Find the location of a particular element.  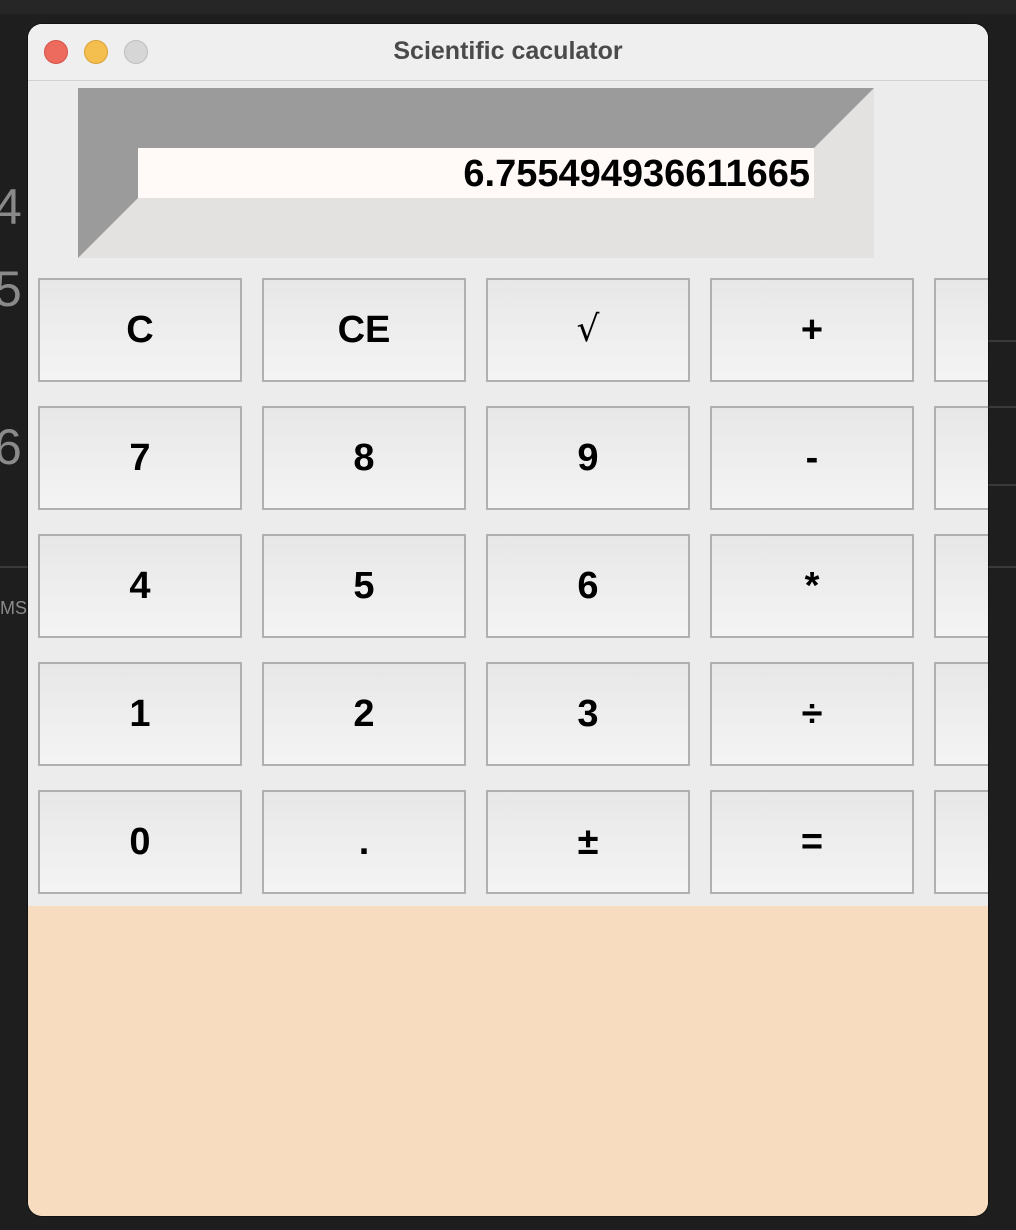

digit-2-button: 2 is located at coordinates (364, 714).